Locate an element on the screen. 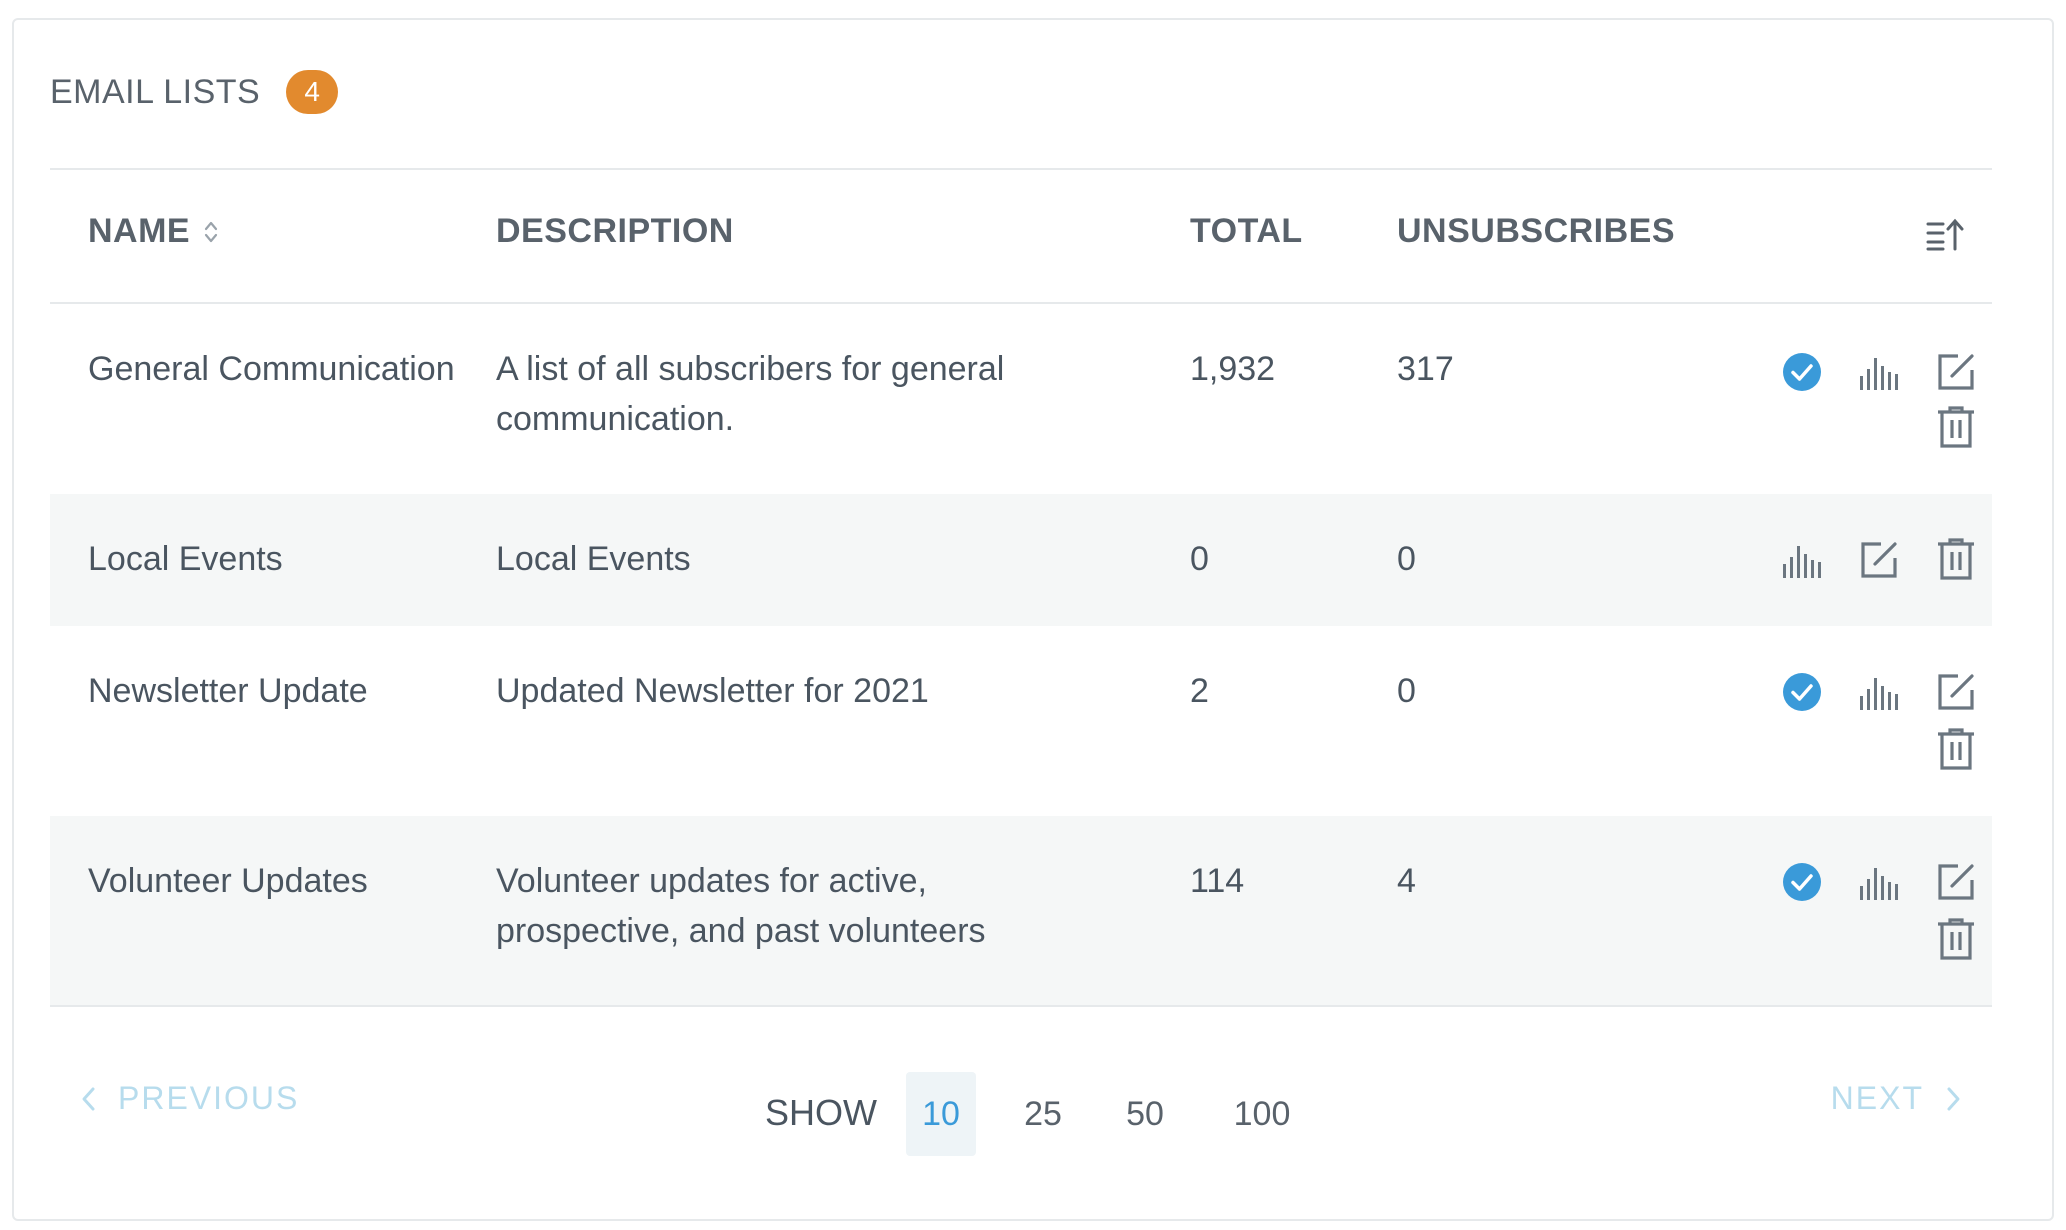 The width and height of the screenshot is (2066, 1230). pagination: PREVIOUS SHOW 10 25 50 100 NEXT is located at coordinates (1021, 1100).